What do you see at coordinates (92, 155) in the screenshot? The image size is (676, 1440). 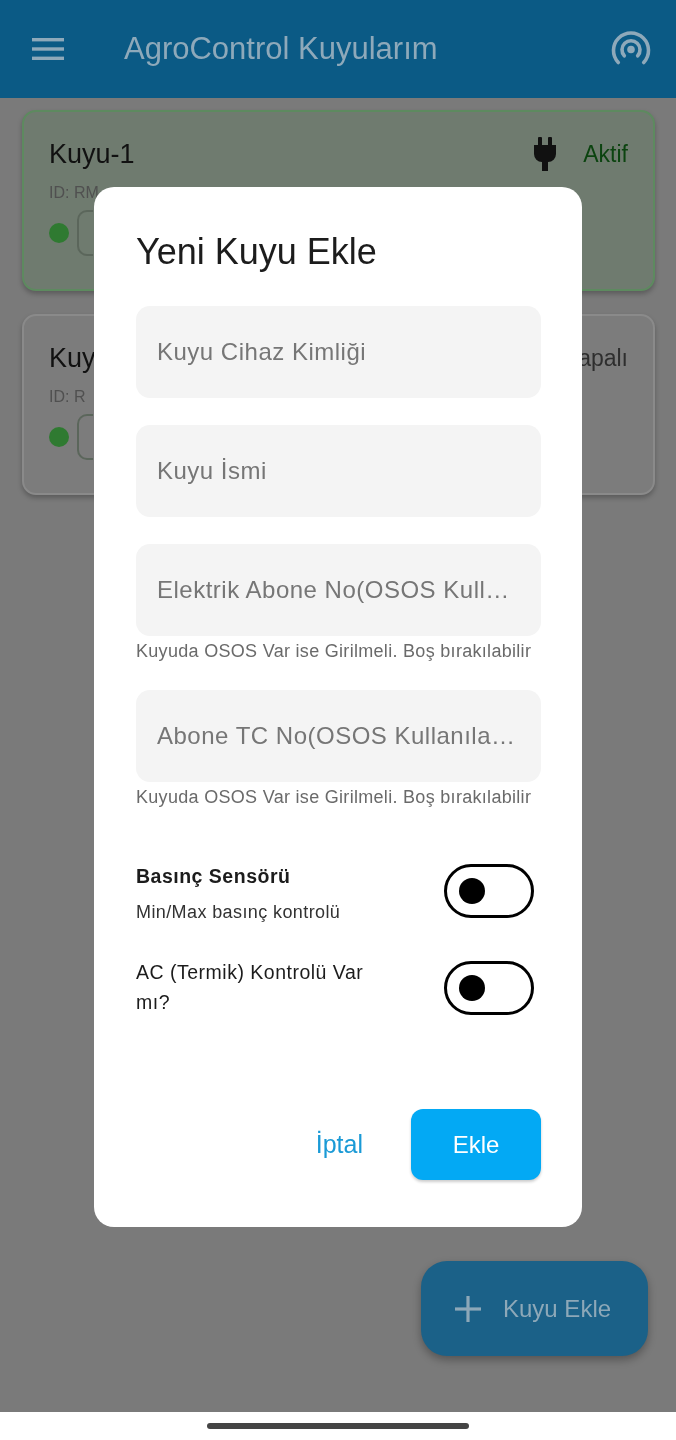 I see `well-name: Kuyu-1` at bounding box center [92, 155].